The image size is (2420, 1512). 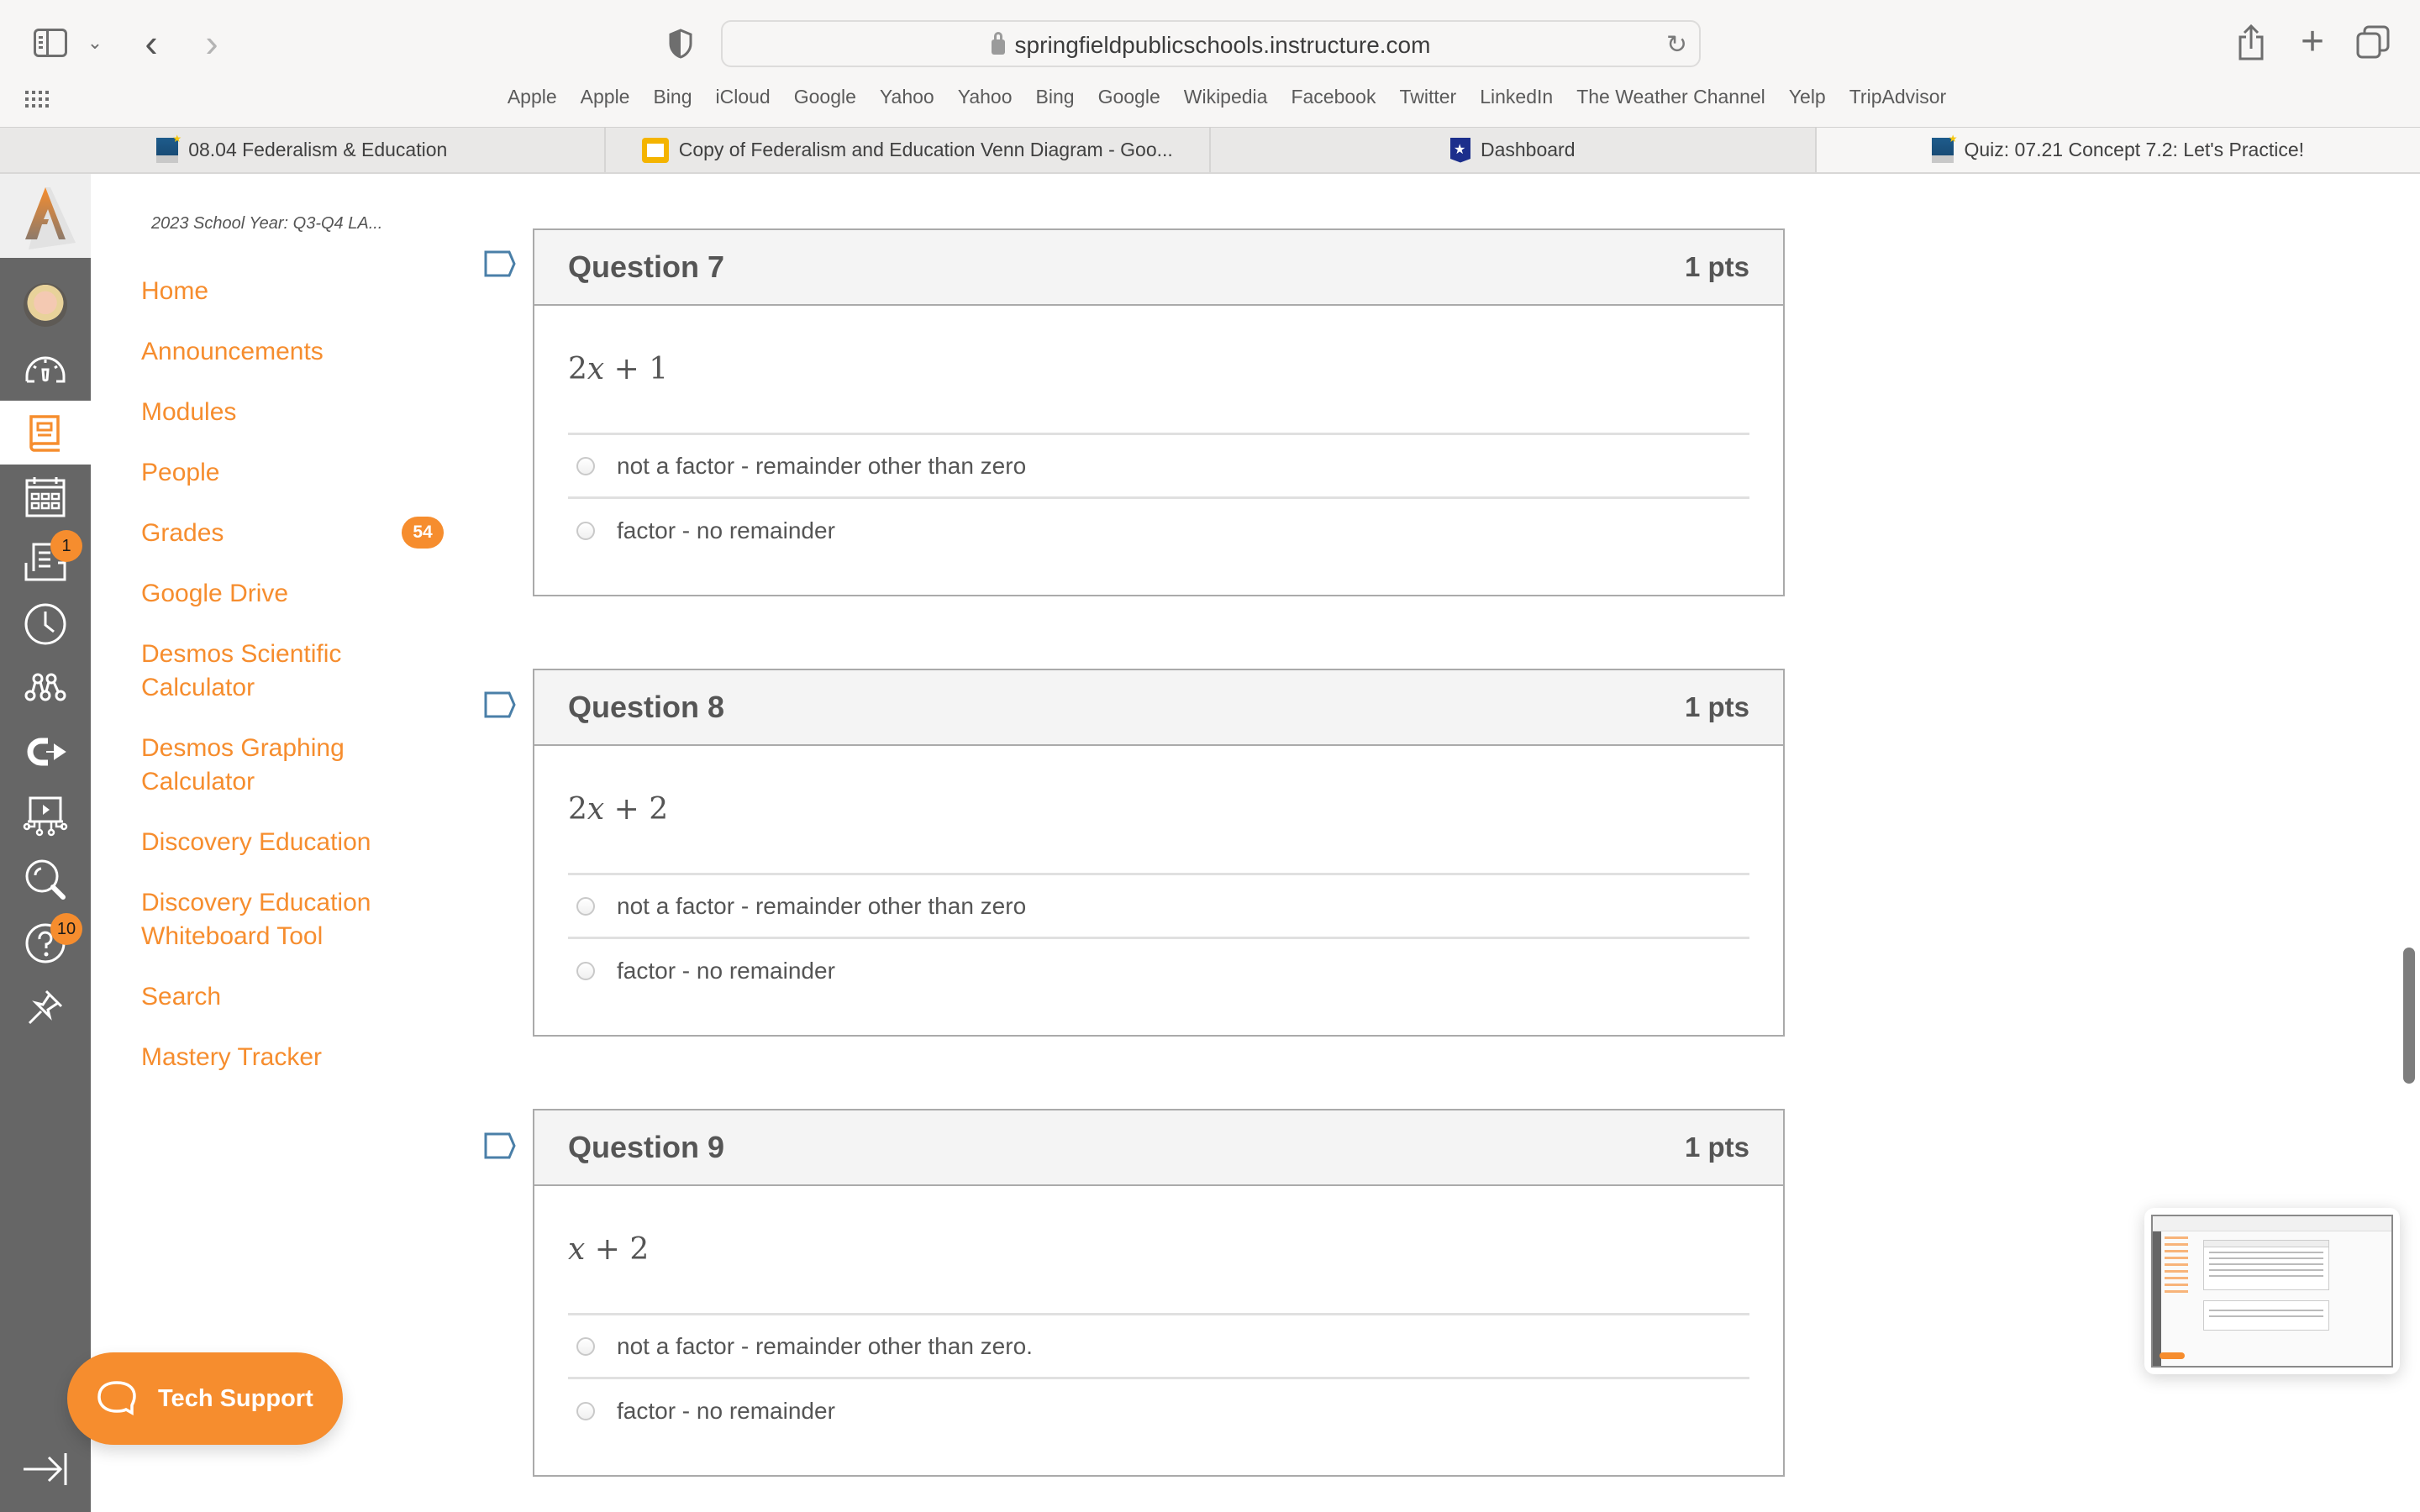 What do you see at coordinates (303, 150) in the screenshot?
I see `browser-tab: 08.04 Federalism & Education` at bounding box center [303, 150].